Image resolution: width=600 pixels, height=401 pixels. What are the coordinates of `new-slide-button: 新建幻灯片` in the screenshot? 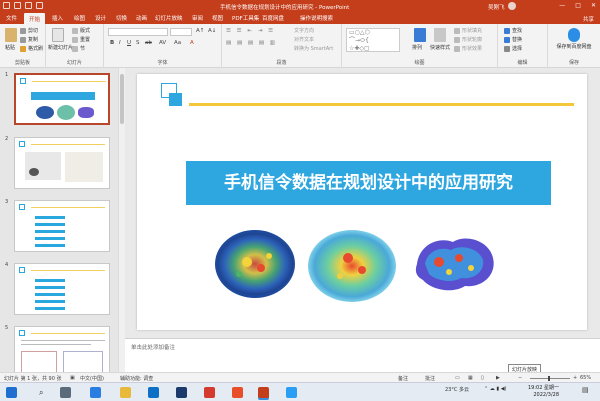 It's located at (60, 47).